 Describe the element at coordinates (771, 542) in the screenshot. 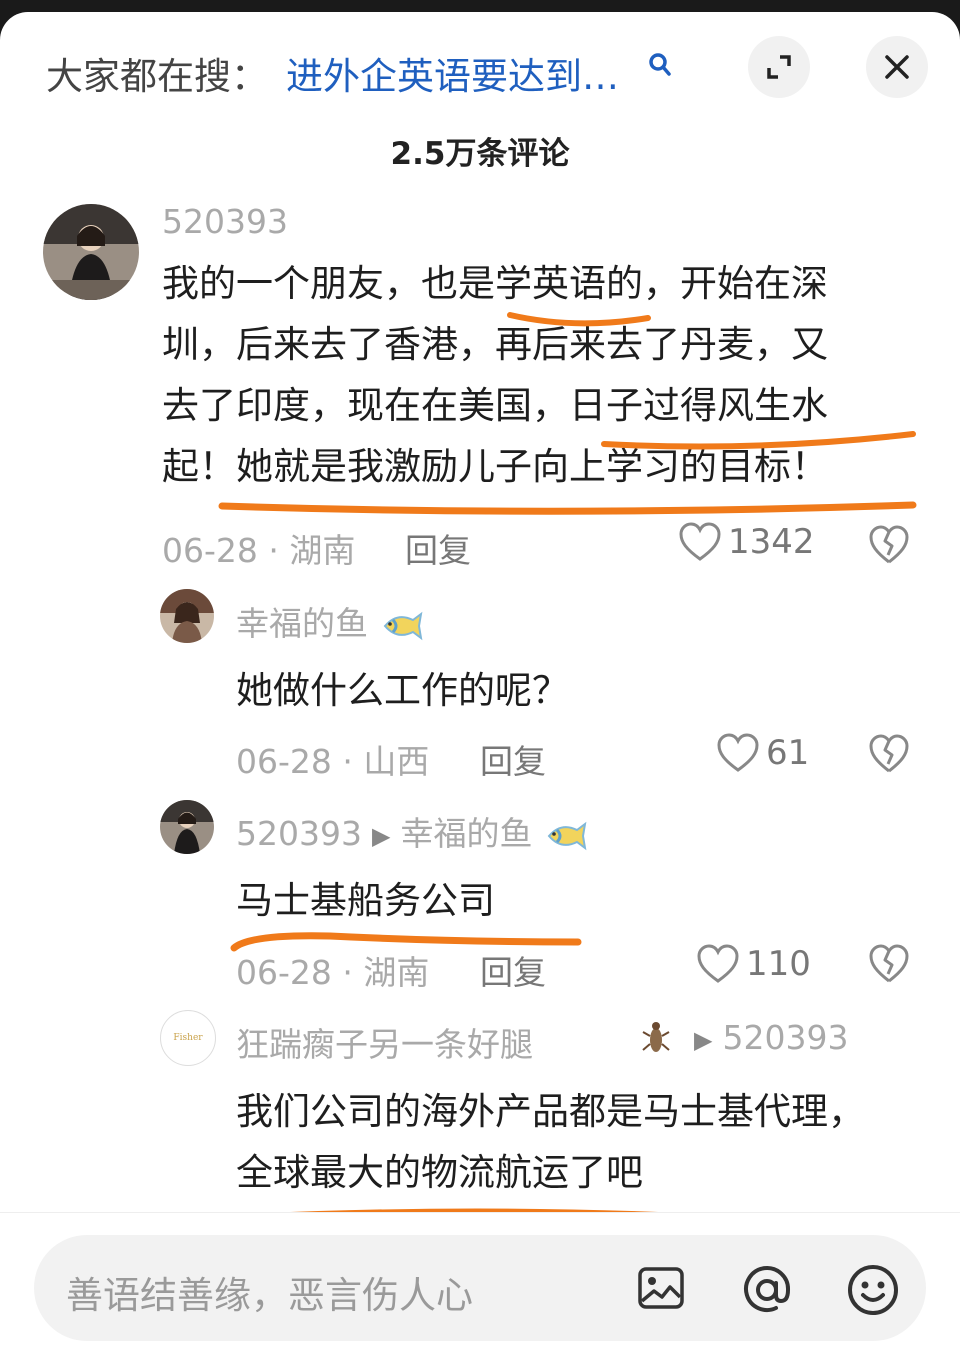

I see `like-count: 1342` at that location.